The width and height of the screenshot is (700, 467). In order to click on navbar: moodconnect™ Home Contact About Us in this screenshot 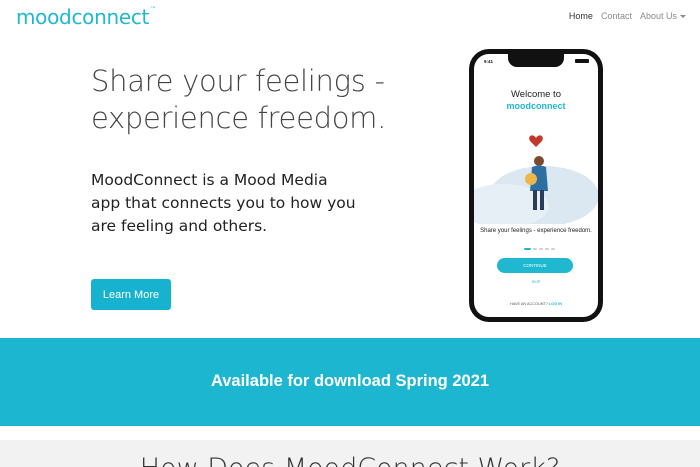, I will do `click(350, 17)`.